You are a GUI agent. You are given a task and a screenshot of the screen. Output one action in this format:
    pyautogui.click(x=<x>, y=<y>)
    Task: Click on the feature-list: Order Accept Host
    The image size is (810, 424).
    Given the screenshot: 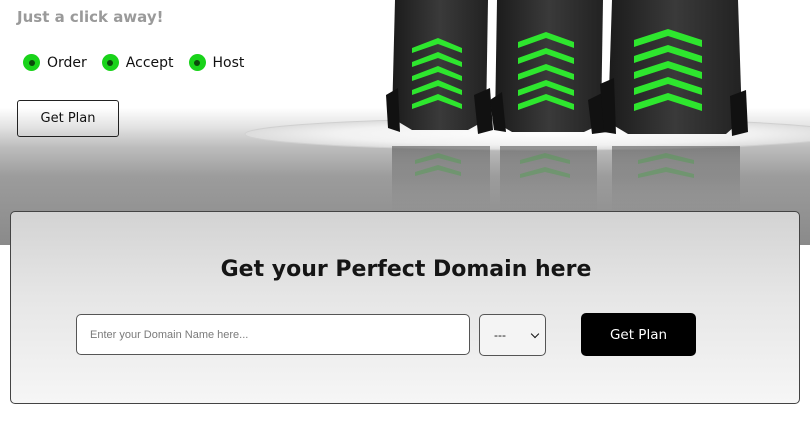 What is the action you would take?
    pyautogui.click(x=141, y=62)
    